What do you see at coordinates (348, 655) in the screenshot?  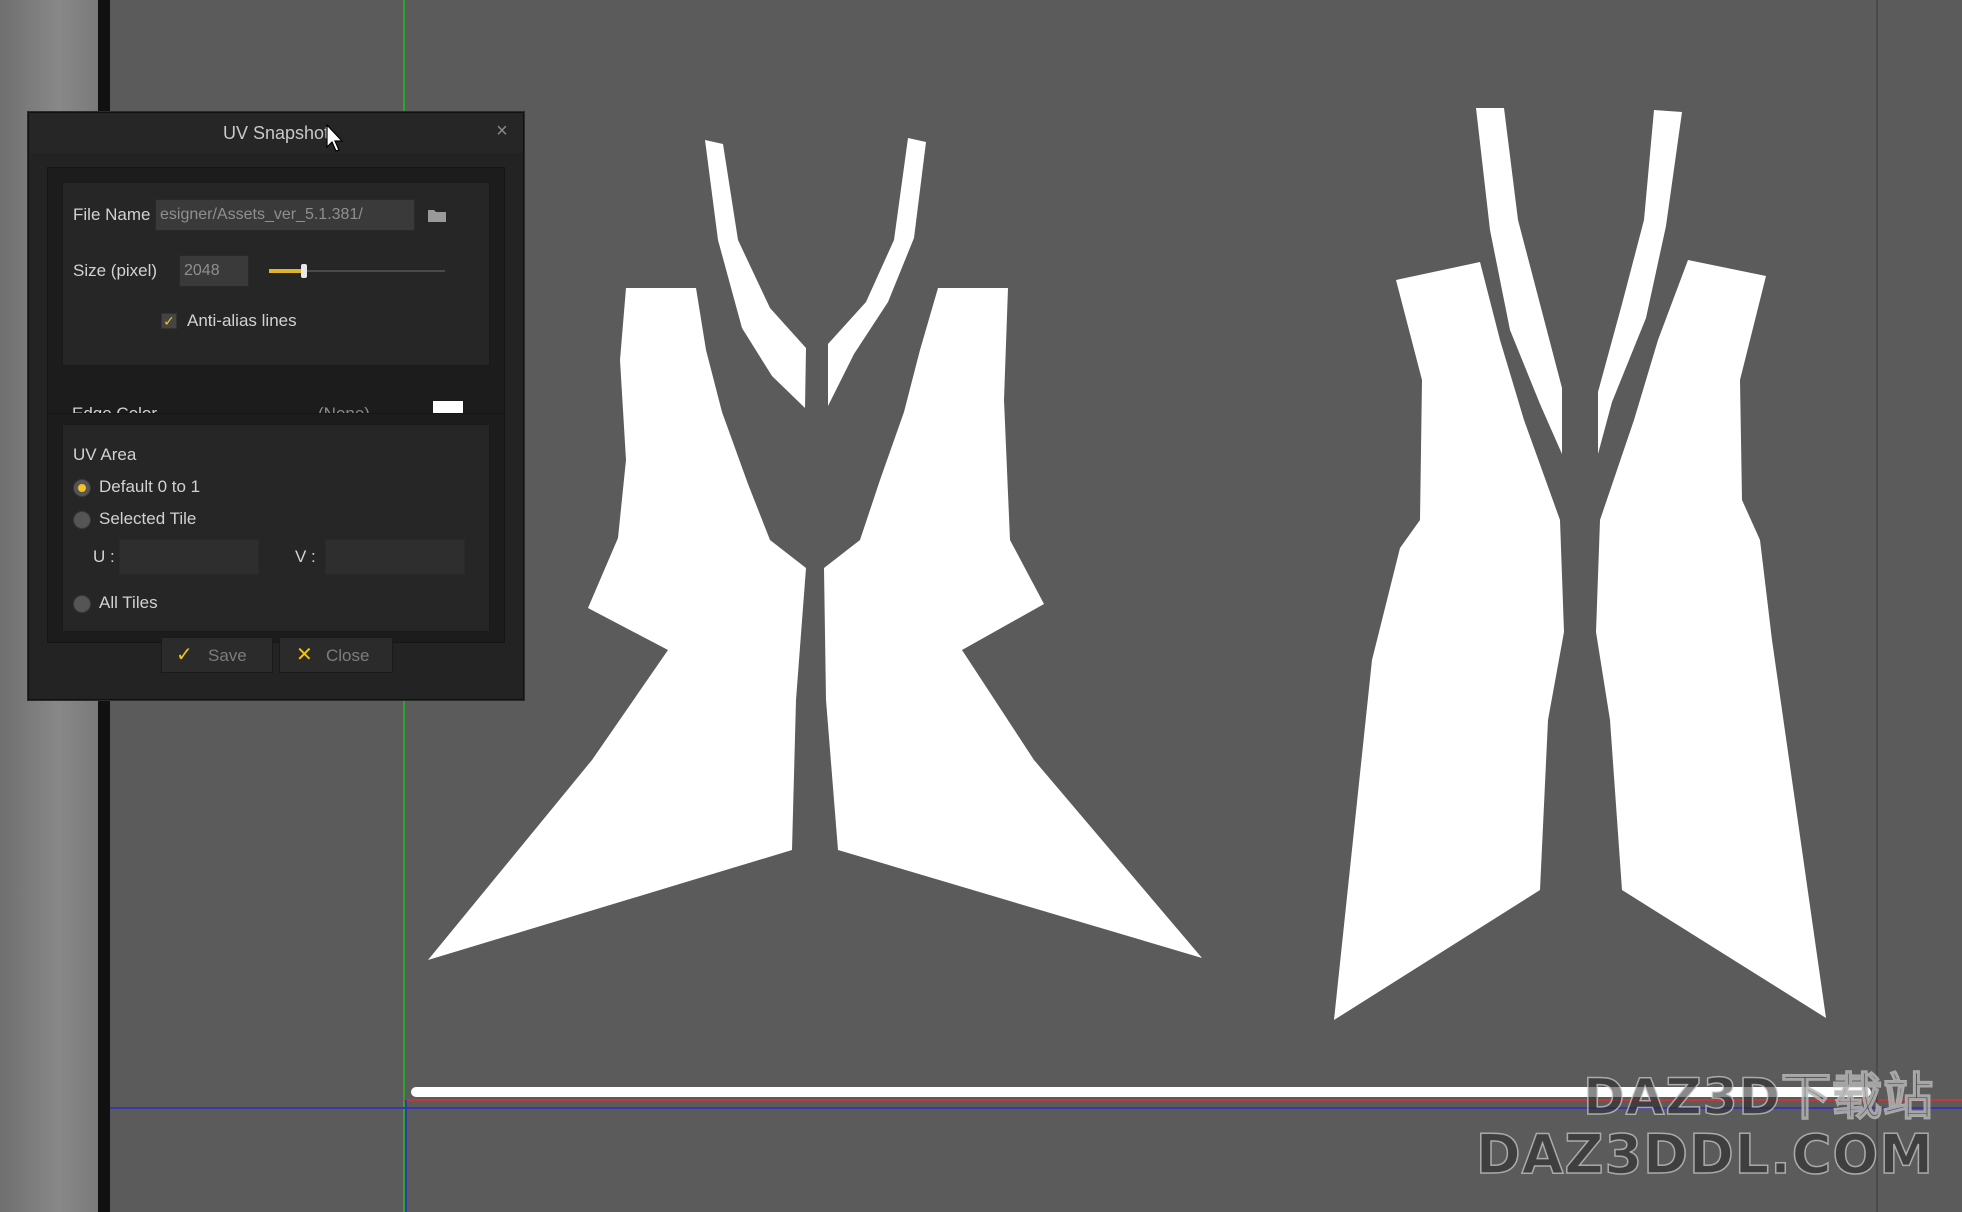 I see `close-button-label: Close` at bounding box center [348, 655].